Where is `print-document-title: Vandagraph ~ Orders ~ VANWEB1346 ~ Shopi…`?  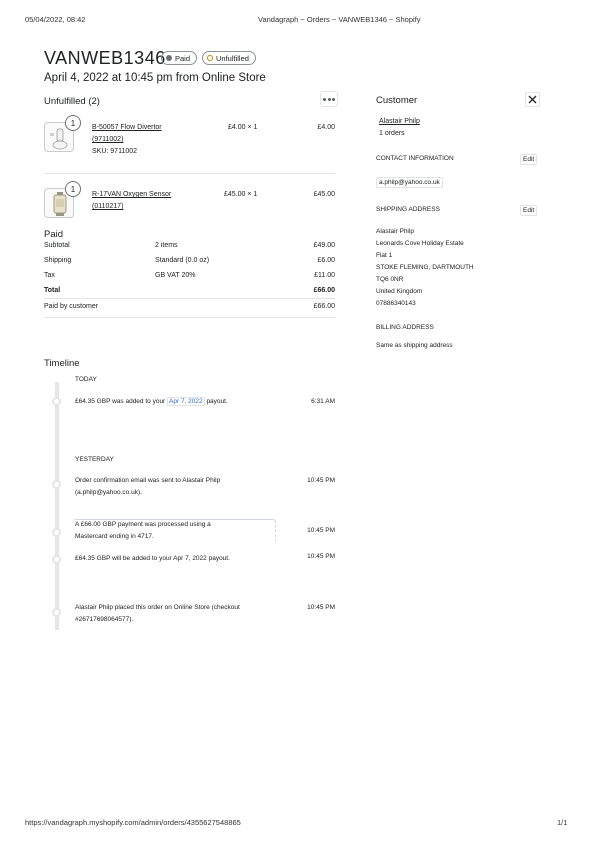 print-document-title: Vandagraph ~ Orders ~ VANWEB1346 ~ Shopi… is located at coordinates (339, 19).